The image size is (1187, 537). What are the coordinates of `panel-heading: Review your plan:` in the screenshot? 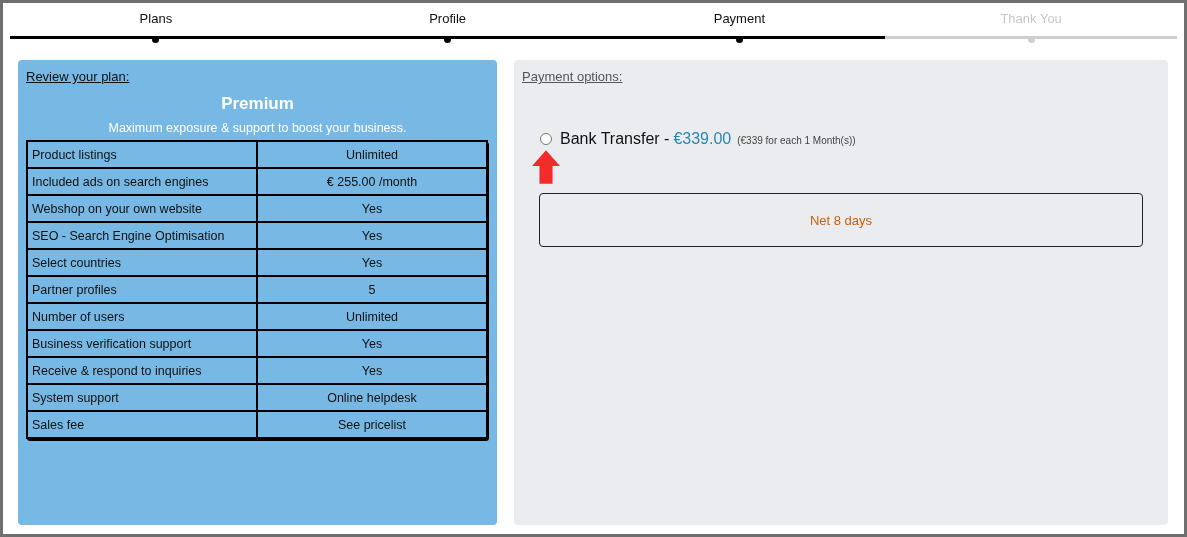 It's located at (78, 76).